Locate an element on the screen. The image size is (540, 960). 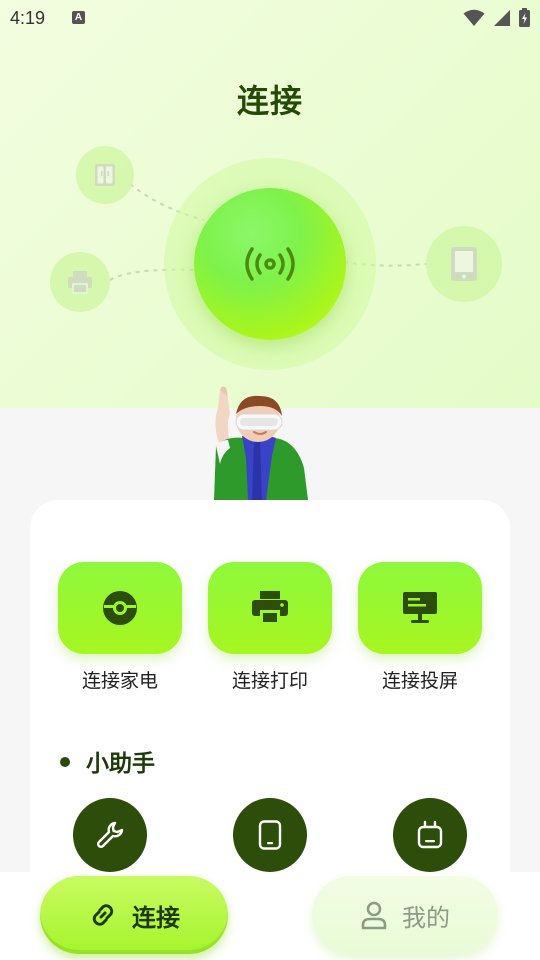
satellite-printer is located at coordinates (80, 282).